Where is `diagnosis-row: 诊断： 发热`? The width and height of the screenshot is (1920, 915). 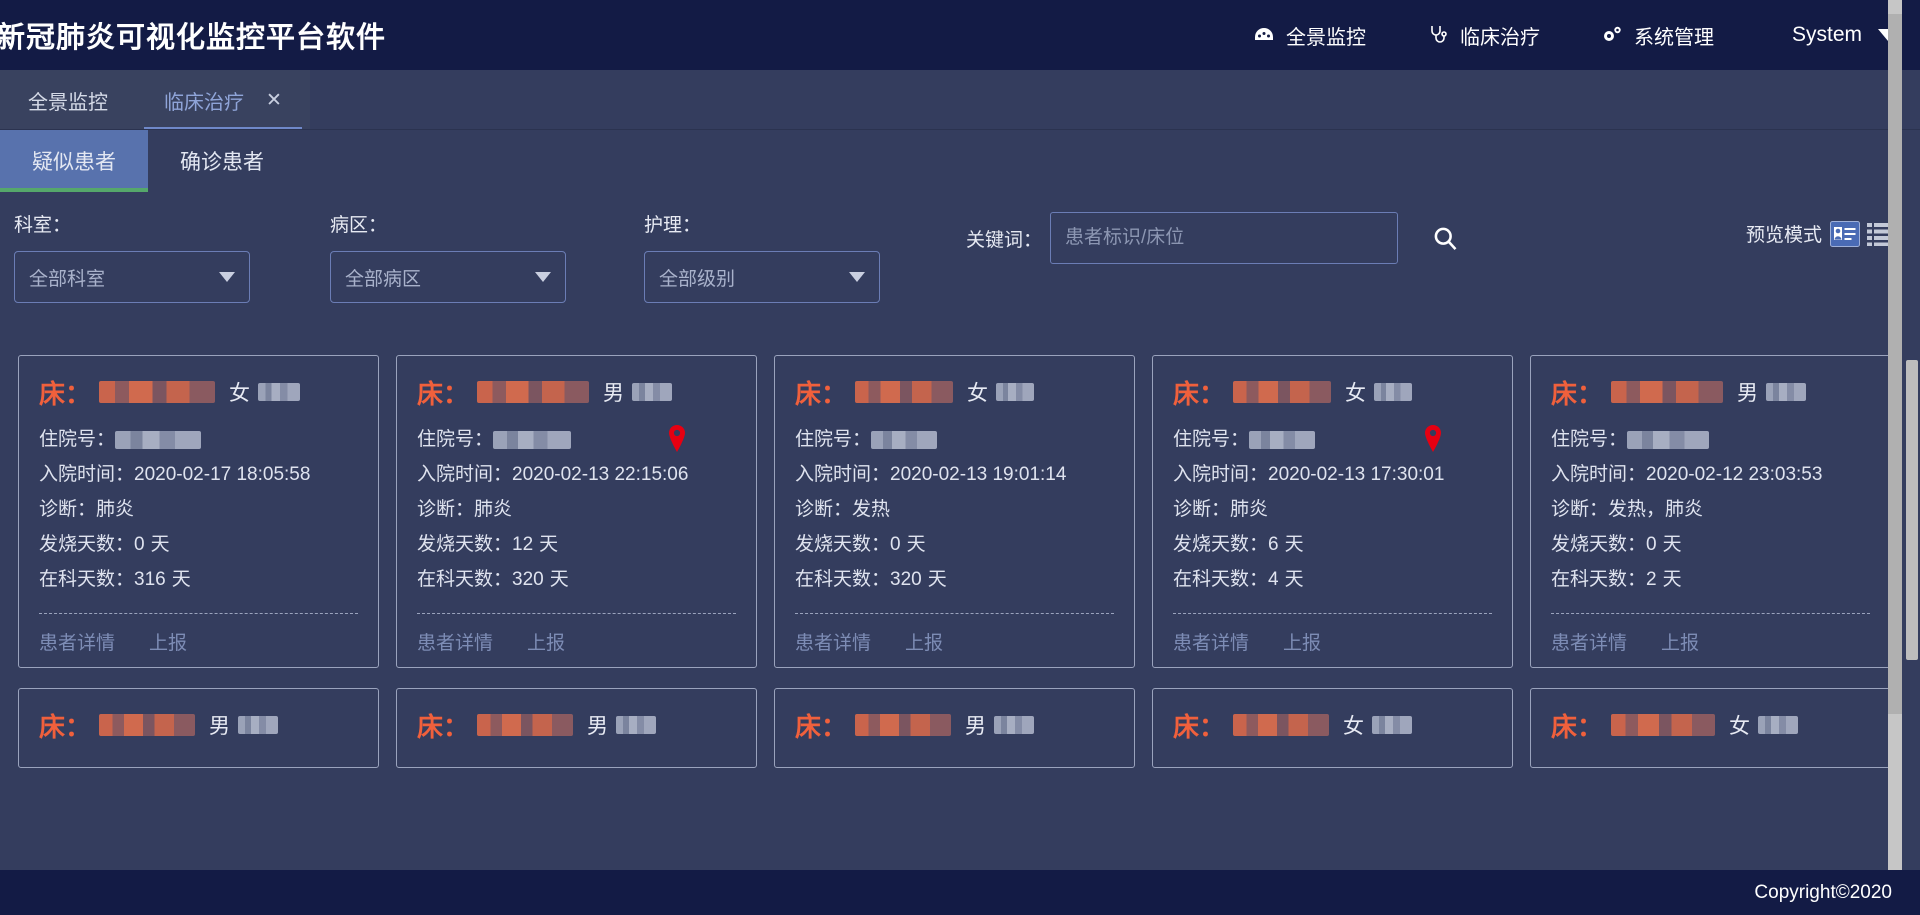 diagnosis-row: 诊断： 发热 is located at coordinates (954, 509).